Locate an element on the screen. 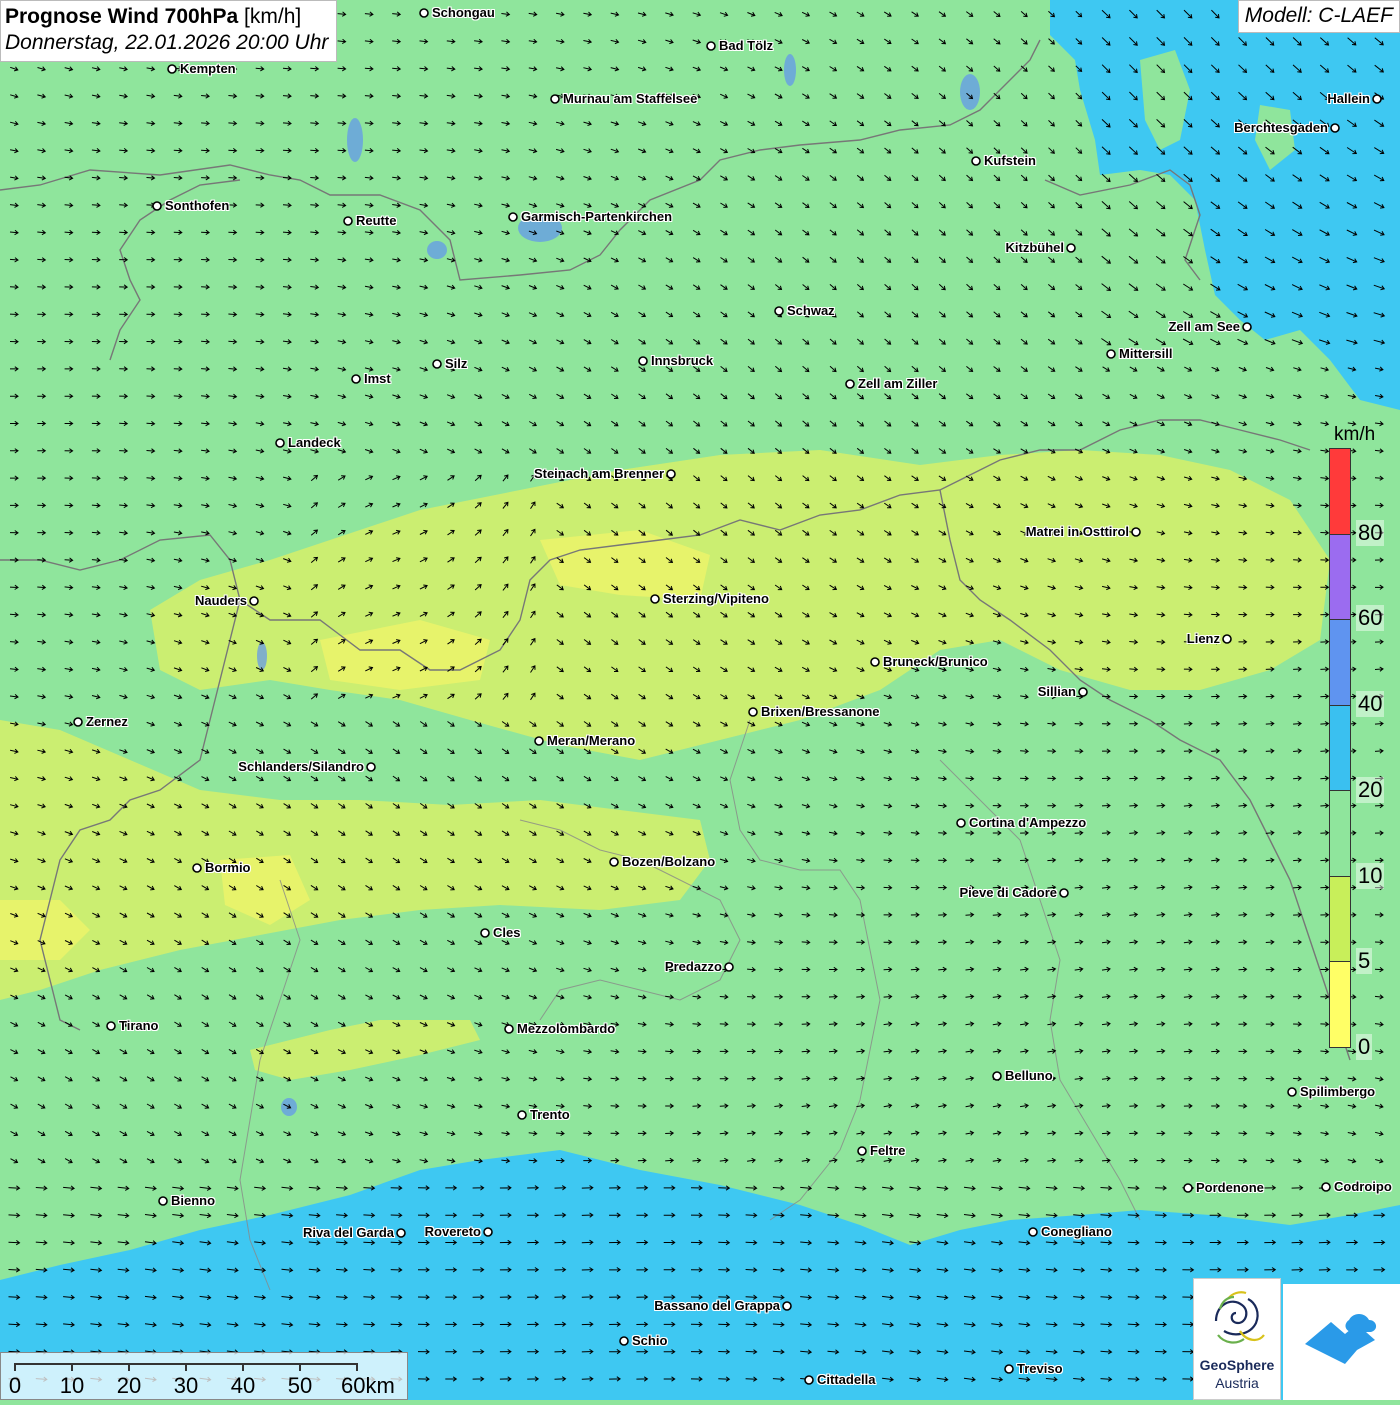 The width and height of the screenshot is (1400, 1405). city-label: Treviso is located at coordinates (1040, 1368).